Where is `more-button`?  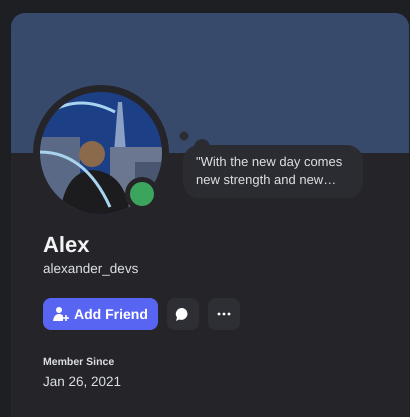 more-button is located at coordinates (224, 314).